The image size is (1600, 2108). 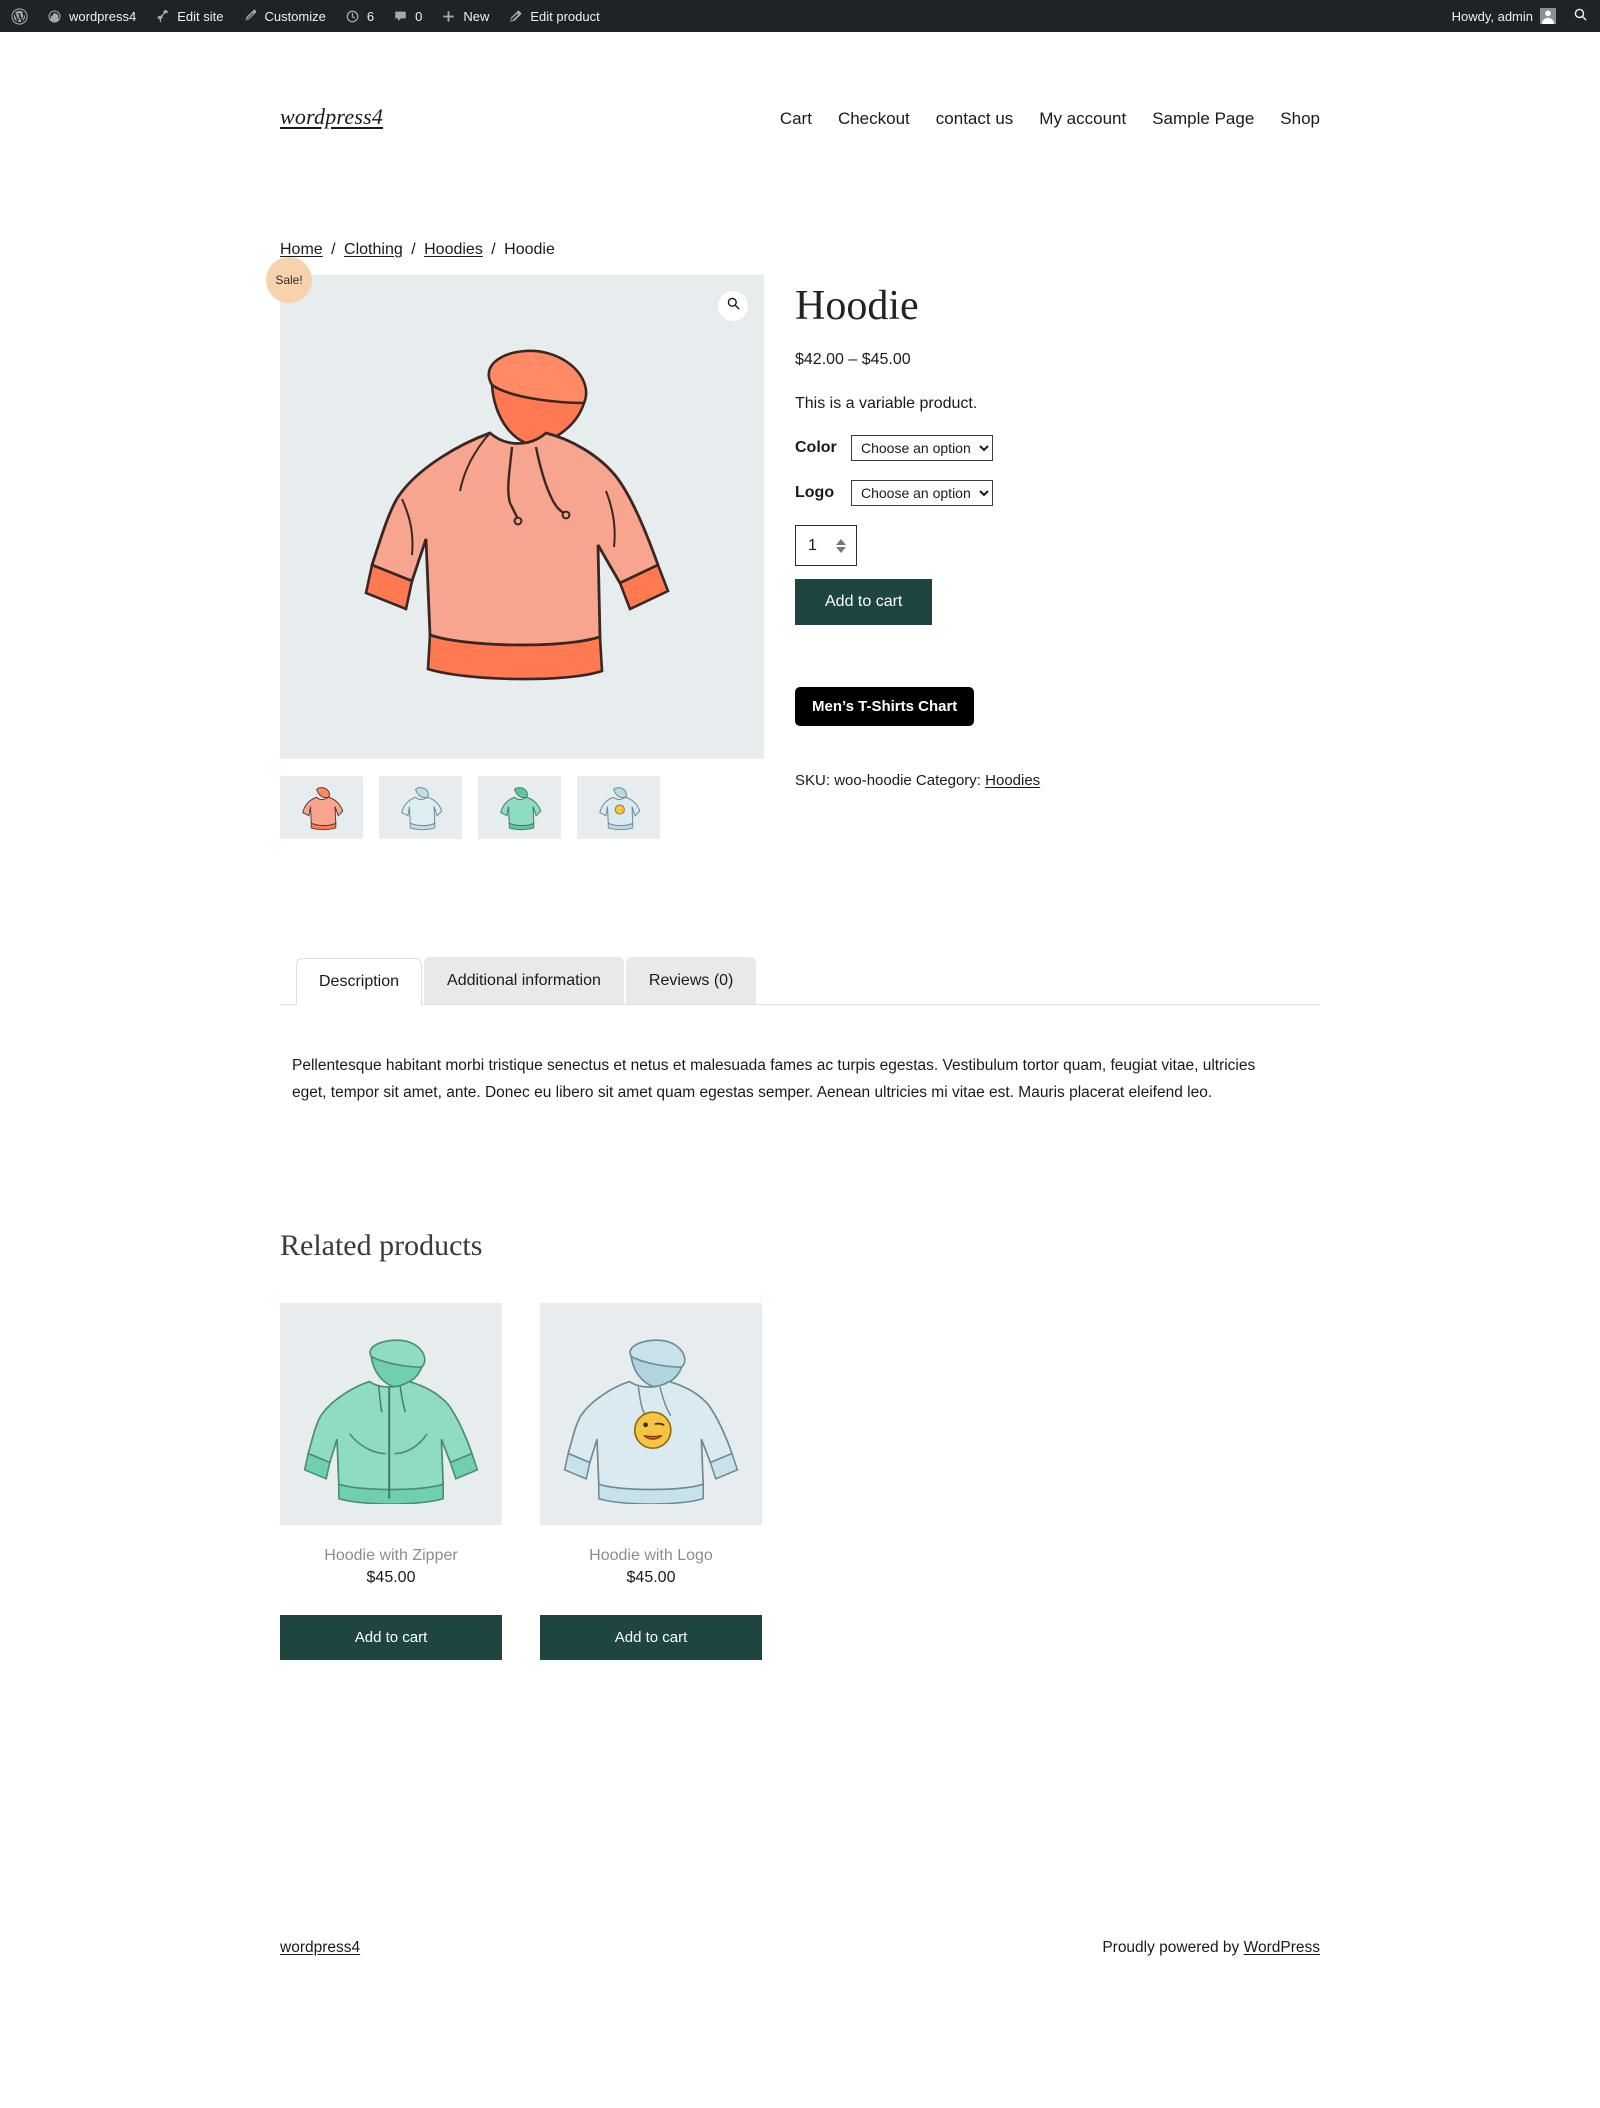 I want to click on footer-credit-prefix: Proudly powered by, so click(x=1171, y=1948).